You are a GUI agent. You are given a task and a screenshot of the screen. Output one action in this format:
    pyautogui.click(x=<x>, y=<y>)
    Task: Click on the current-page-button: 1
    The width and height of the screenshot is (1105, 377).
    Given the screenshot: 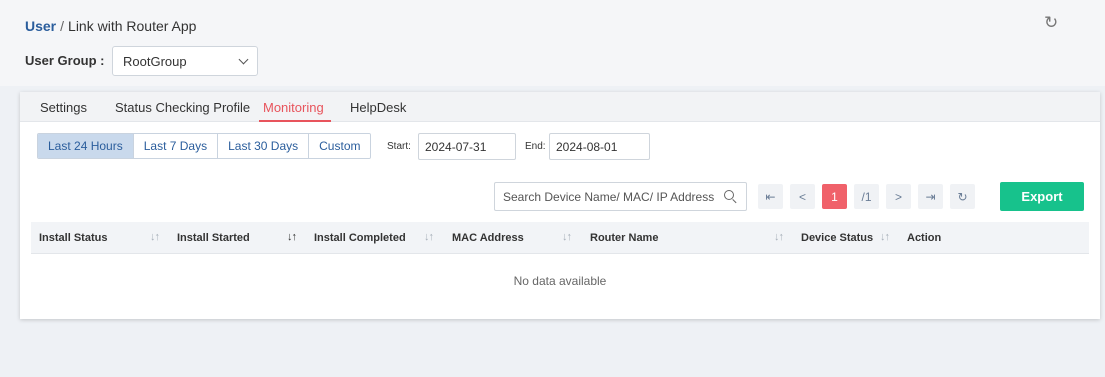 What is the action you would take?
    pyautogui.click(x=834, y=196)
    